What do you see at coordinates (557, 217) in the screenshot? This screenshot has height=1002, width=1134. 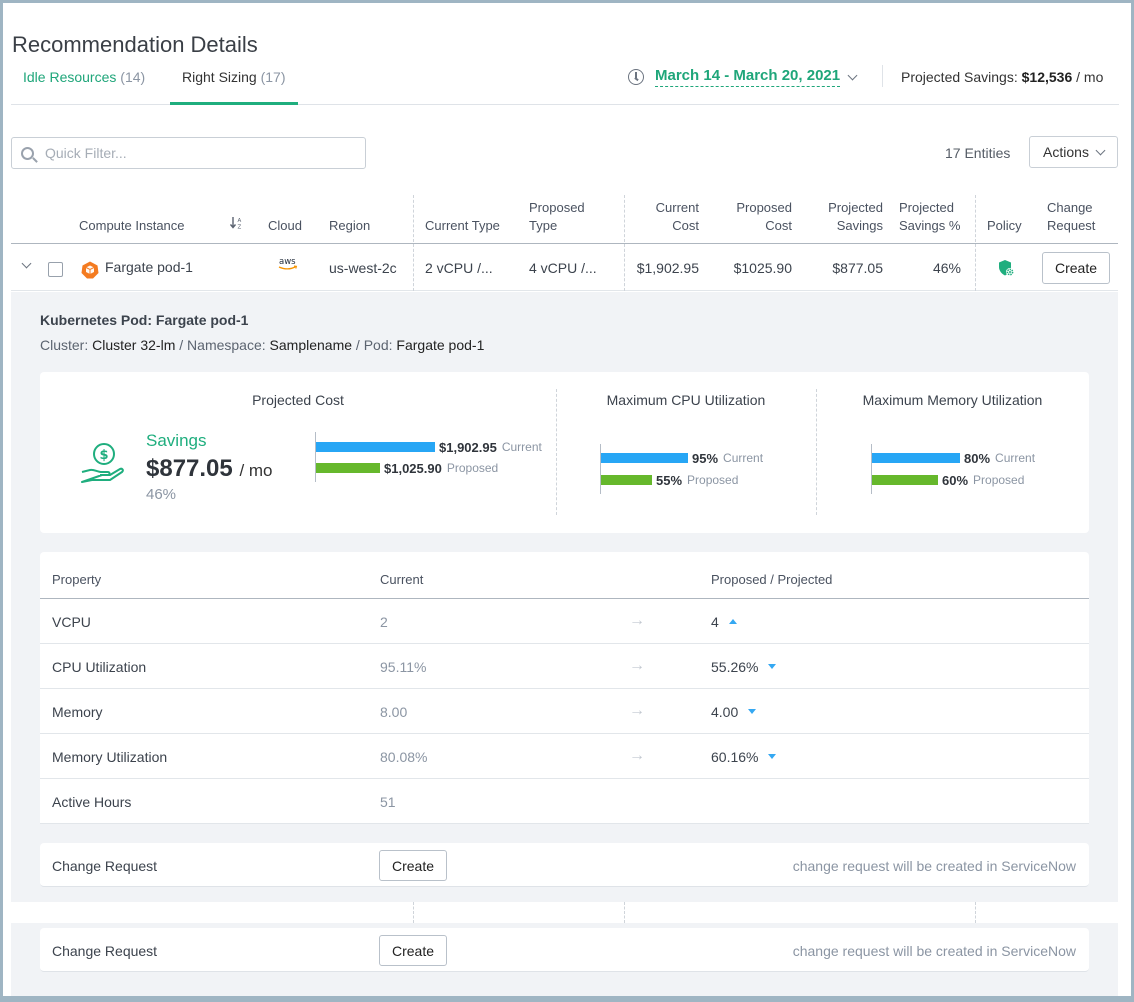 I see `col-proposed-type: Proposed Type` at bounding box center [557, 217].